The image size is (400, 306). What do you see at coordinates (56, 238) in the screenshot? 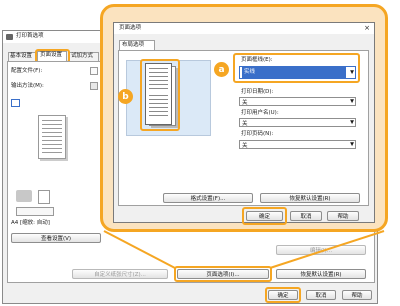
I see `view-settings-button: 查看设置(V)` at bounding box center [56, 238].